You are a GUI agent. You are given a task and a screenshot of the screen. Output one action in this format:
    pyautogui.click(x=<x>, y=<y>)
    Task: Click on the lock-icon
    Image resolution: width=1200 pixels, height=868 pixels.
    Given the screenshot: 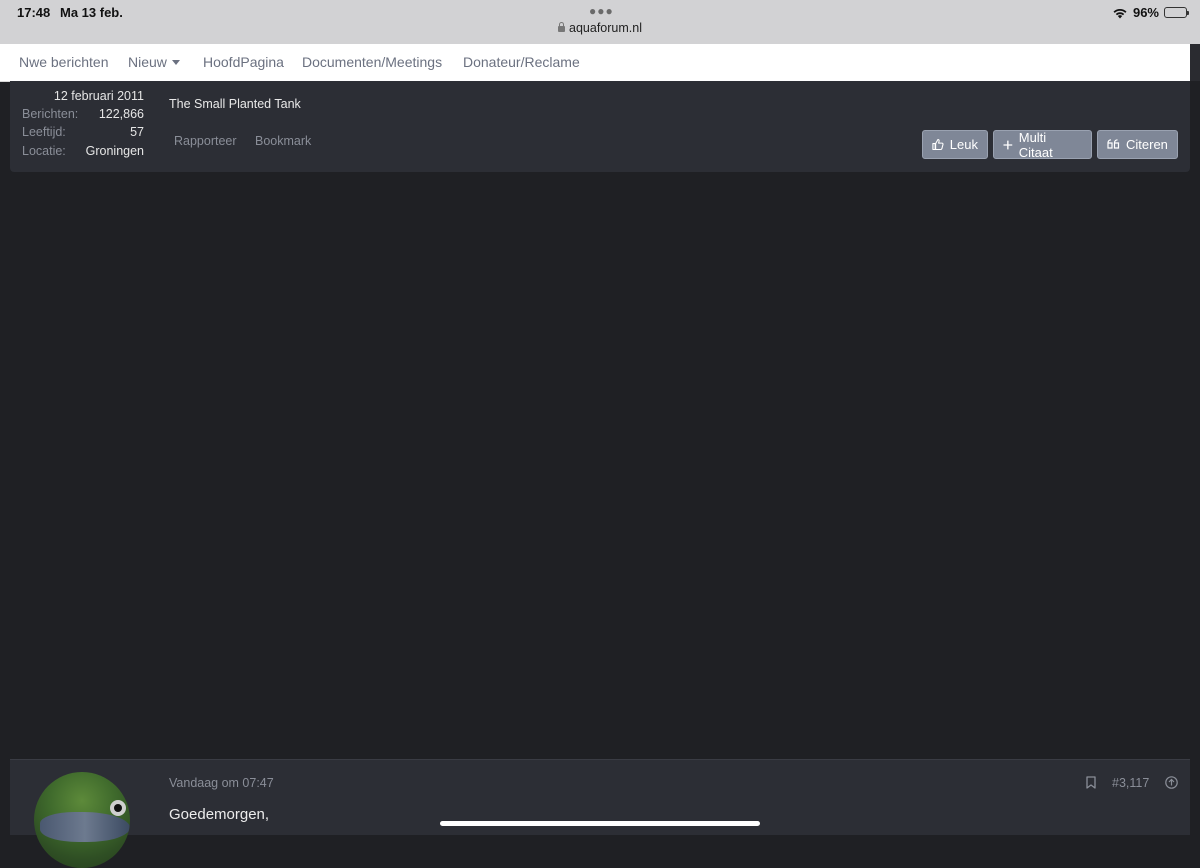 What is the action you would take?
    pyautogui.click(x=562, y=27)
    